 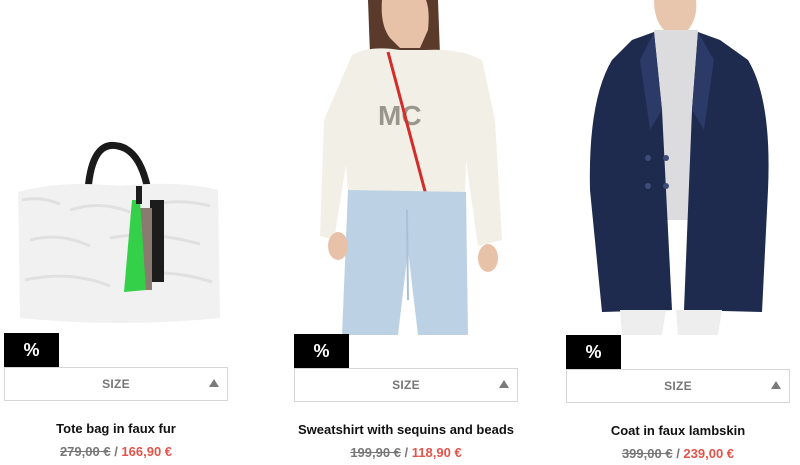 I want to click on sale-price: 118,90 €, so click(x=436, y=452).